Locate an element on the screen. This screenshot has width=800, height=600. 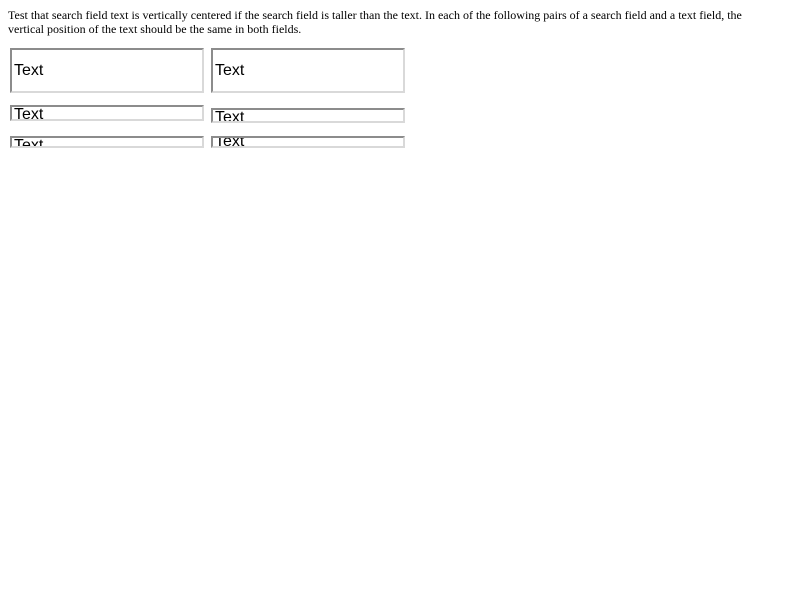
search-field-3: Text is located at coordinates (107, 142).